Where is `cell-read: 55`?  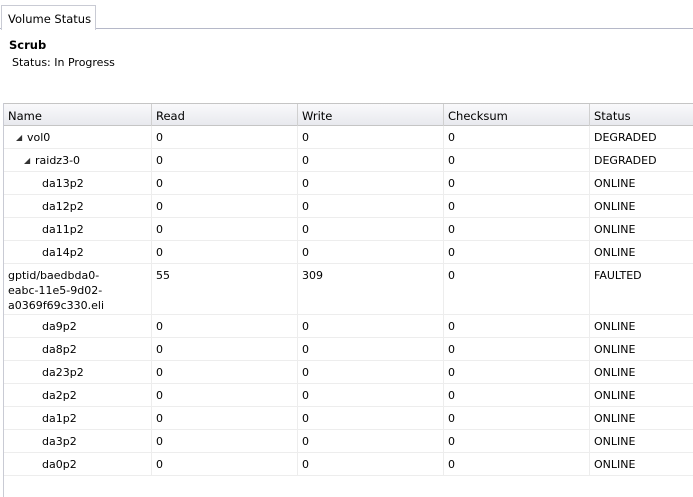 cell-read: 55 is located at coordinates (225, 289).